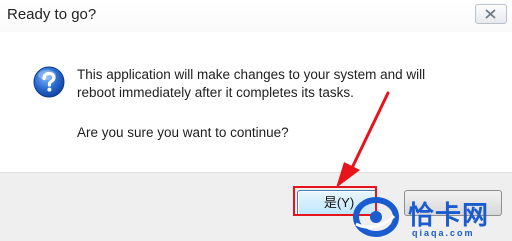  I want to click on title-bar: Ready to go?, so click(256, 16).